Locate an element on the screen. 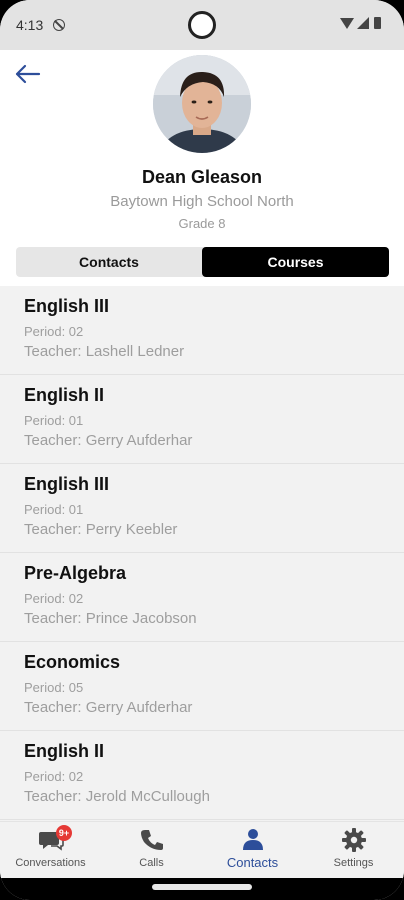 The height and width of the screenshot is (900, 404). avatar is located at coordinates (202, 104).